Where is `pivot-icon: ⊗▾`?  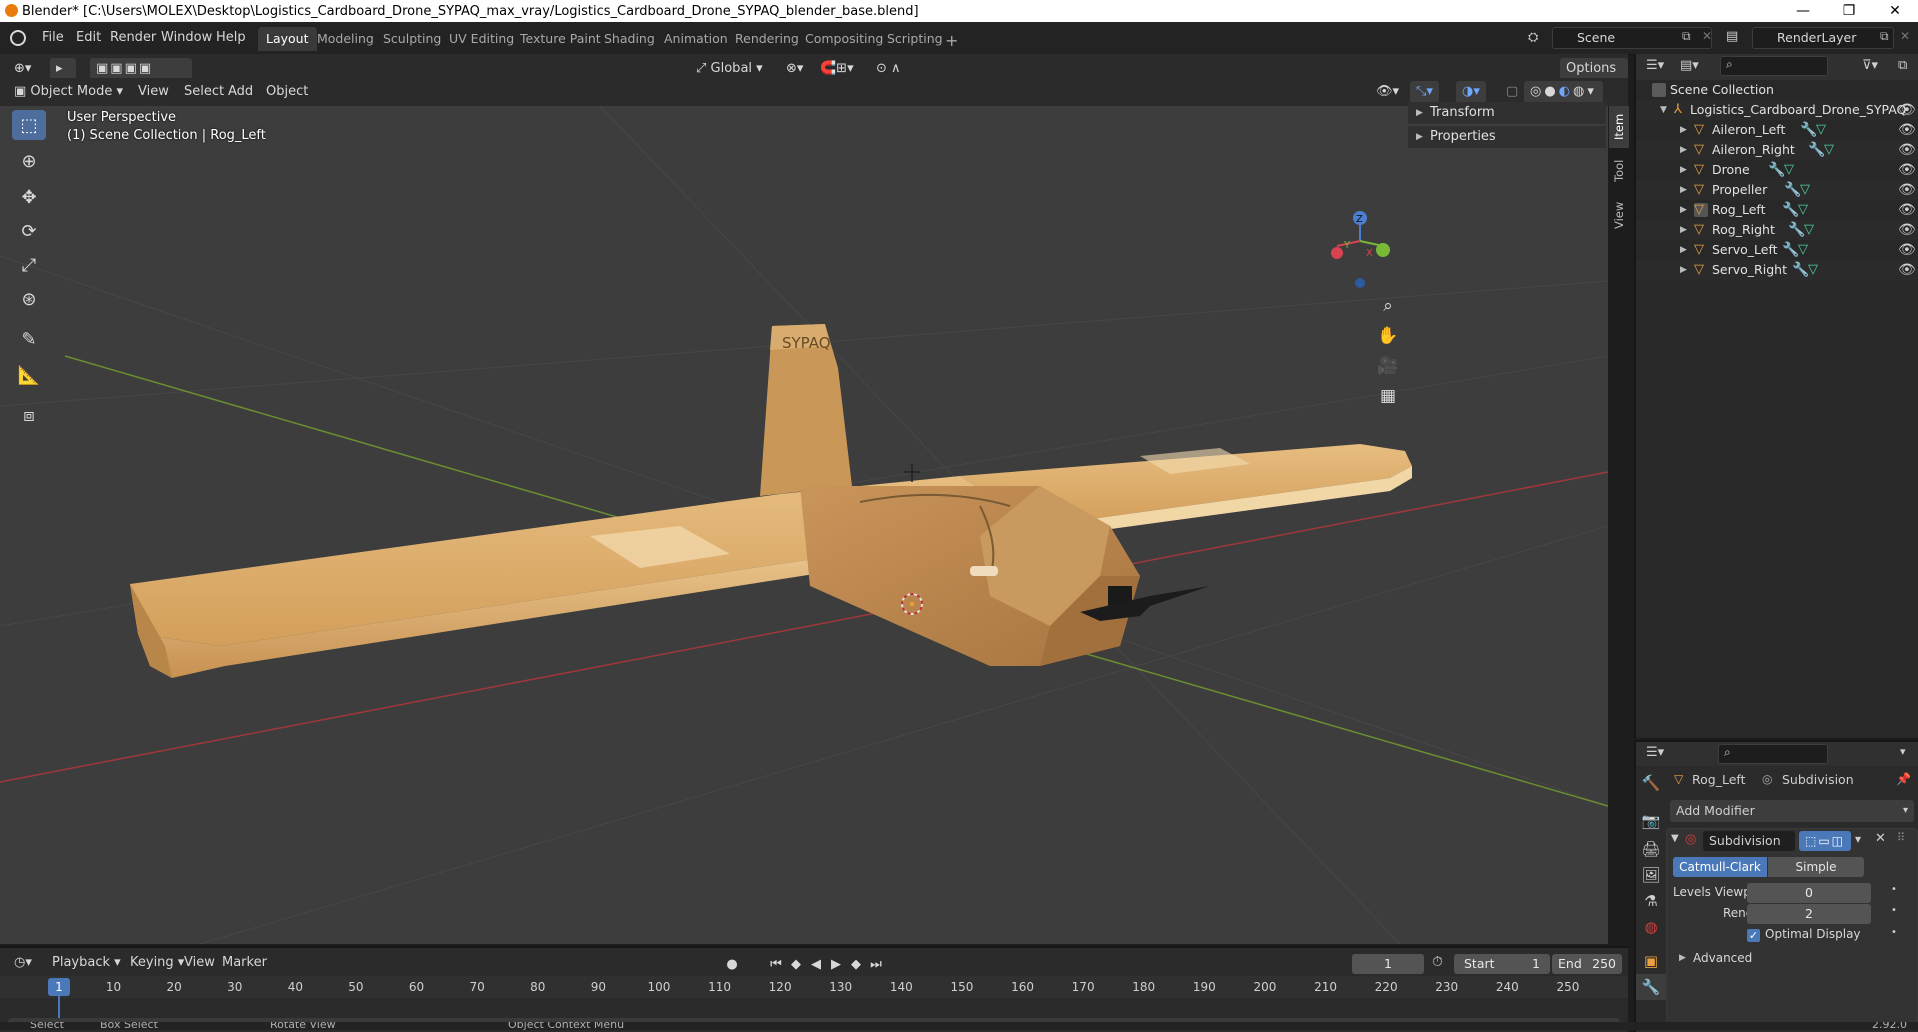 pivot-icon: ⊗▾ is located at coordinates (794, 69).